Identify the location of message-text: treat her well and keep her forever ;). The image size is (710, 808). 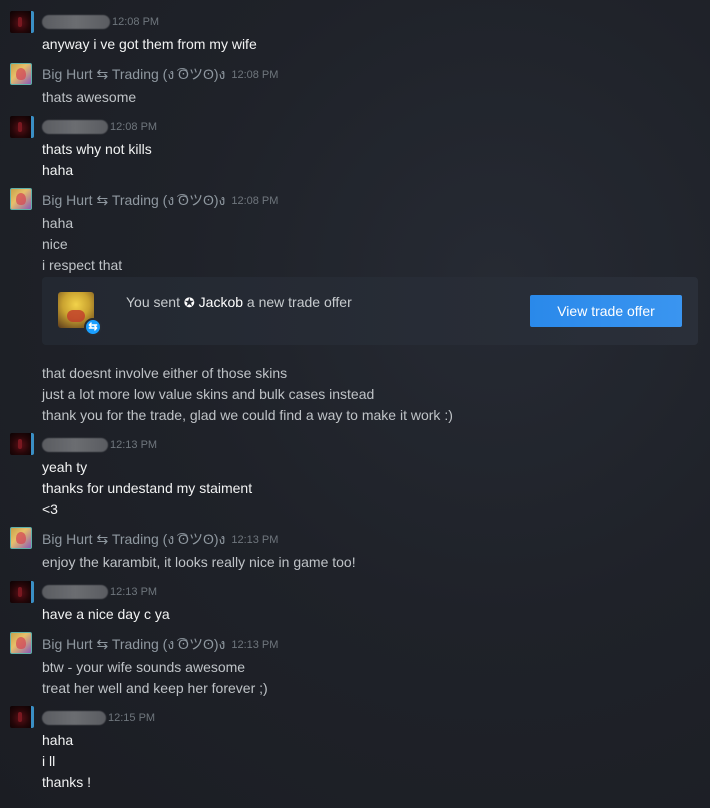
(155, 688).